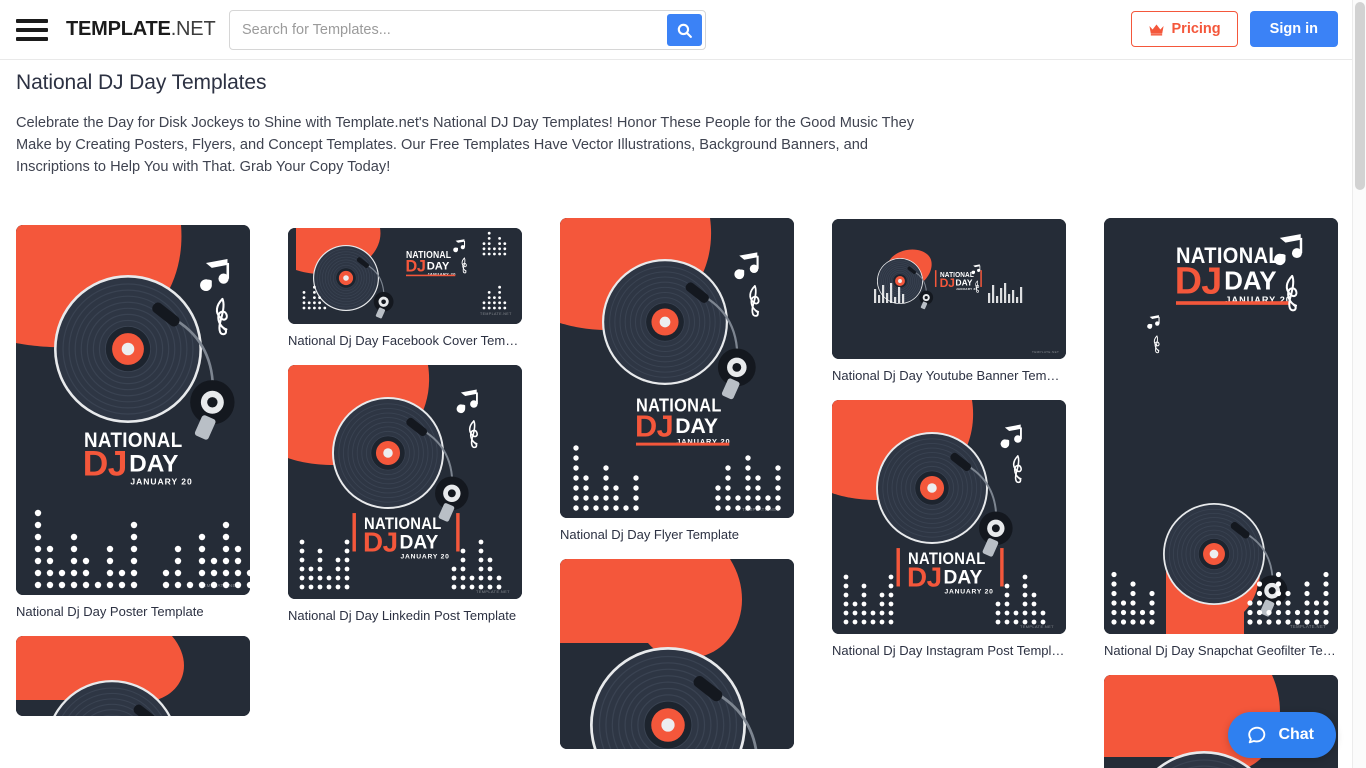 This screenshot has width=1366, height=768. I want to click on pricing-label: Pricing, so click(1196, 29).